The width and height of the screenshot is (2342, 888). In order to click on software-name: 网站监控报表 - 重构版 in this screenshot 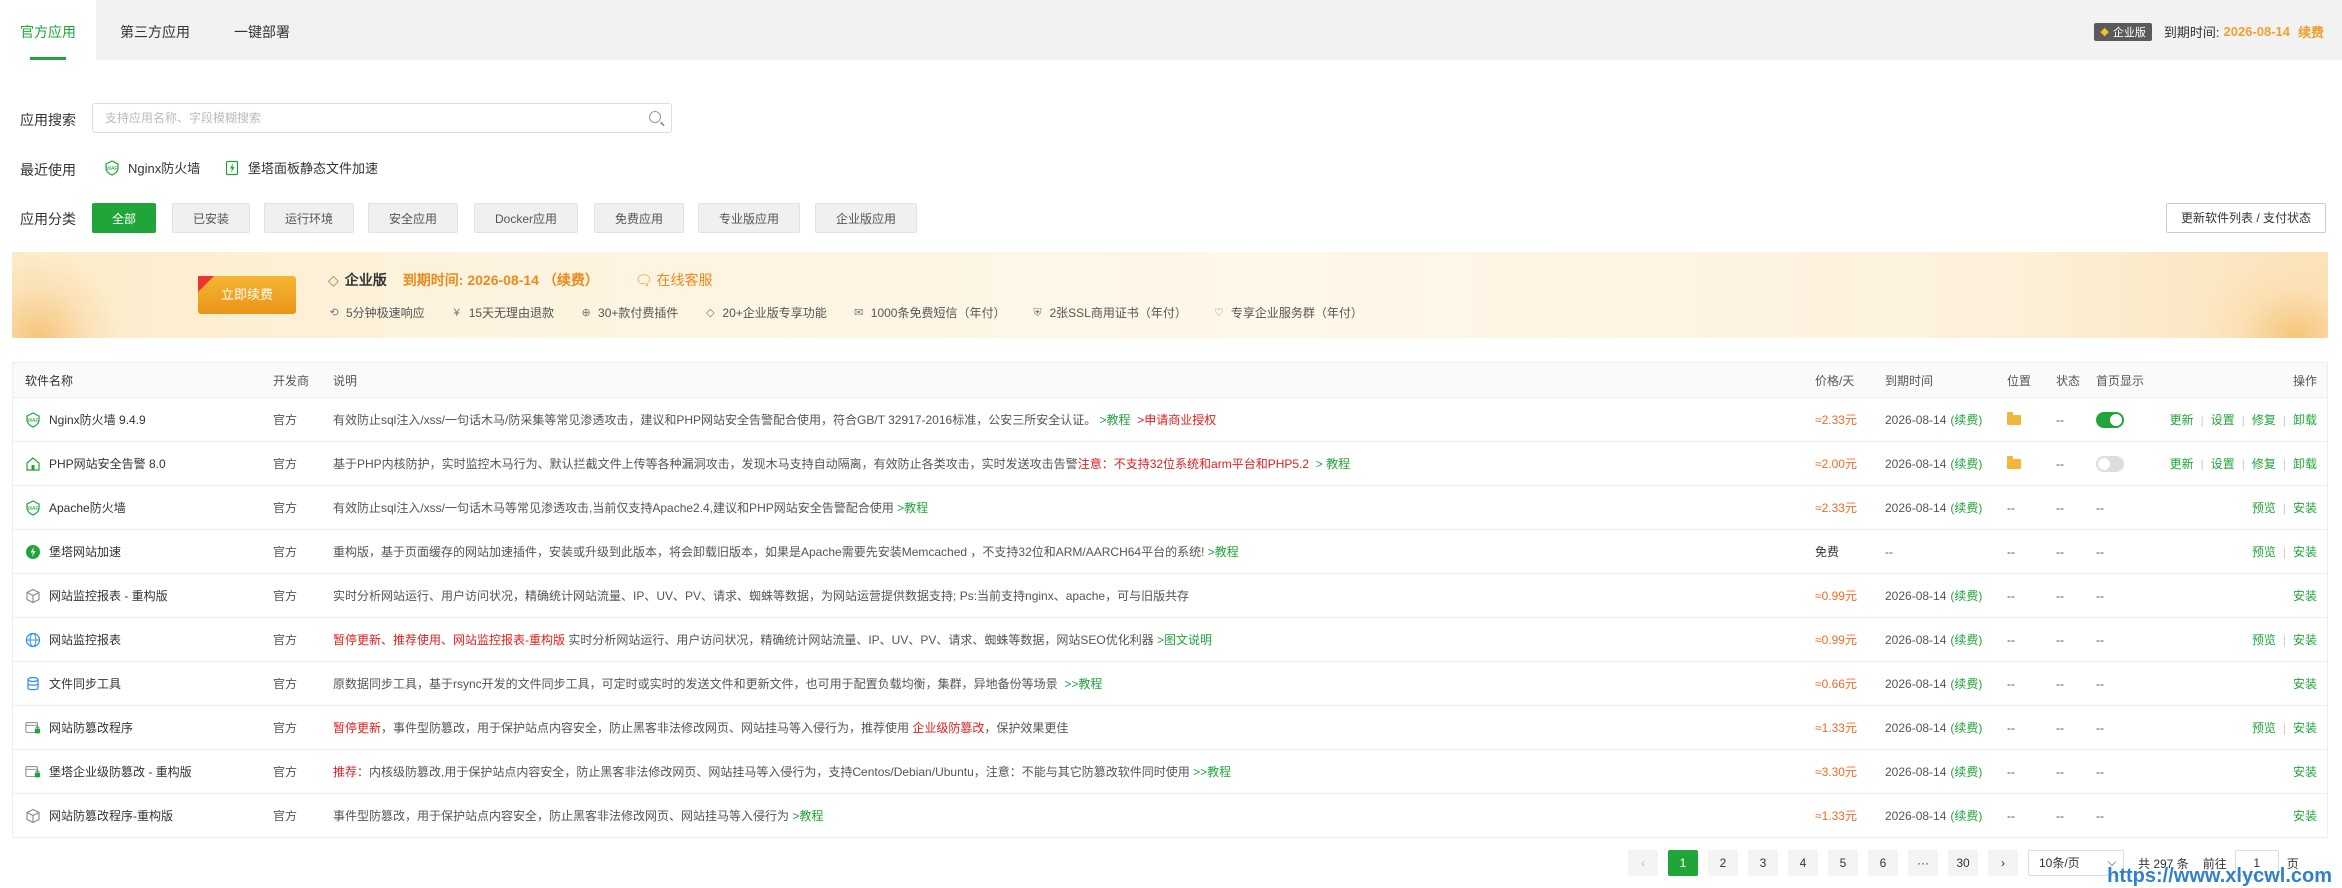, I will do `click(108, 595)`.